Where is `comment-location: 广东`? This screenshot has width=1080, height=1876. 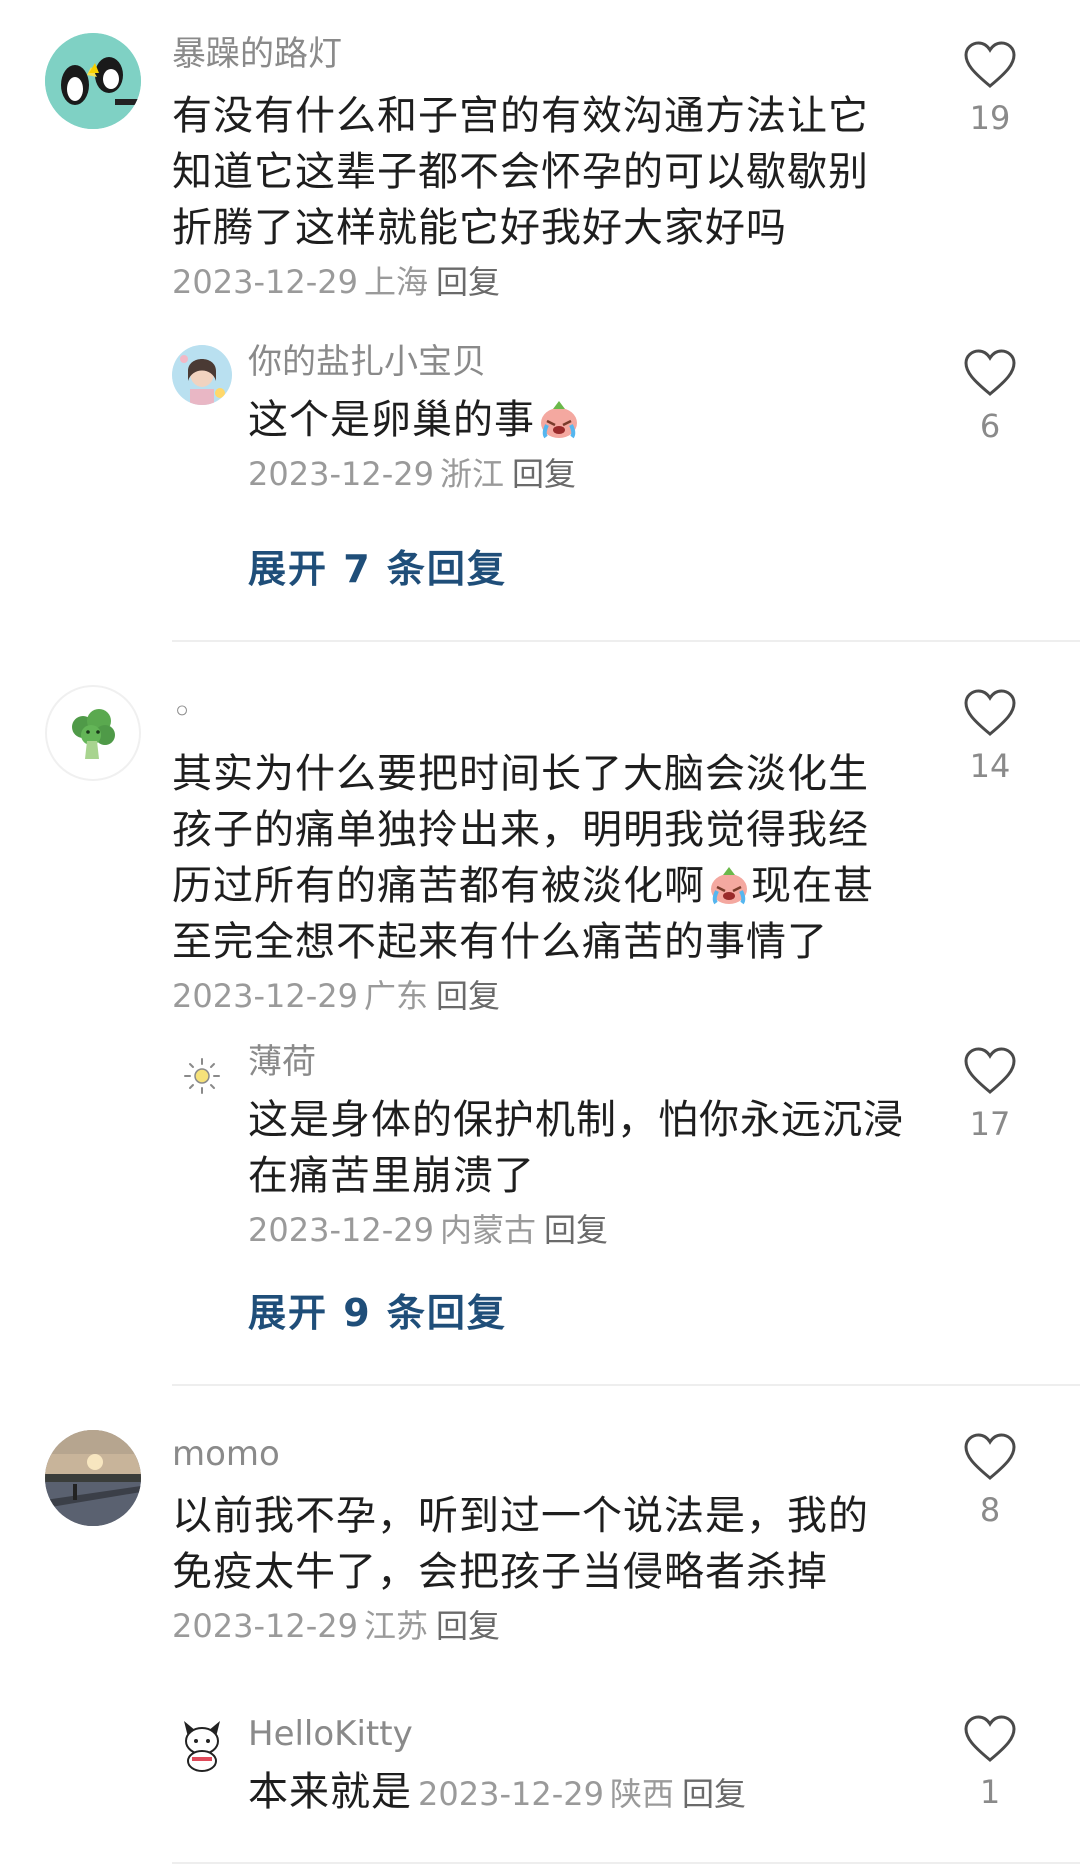
comment-location: 广东 is located at coordinates (395, 996).